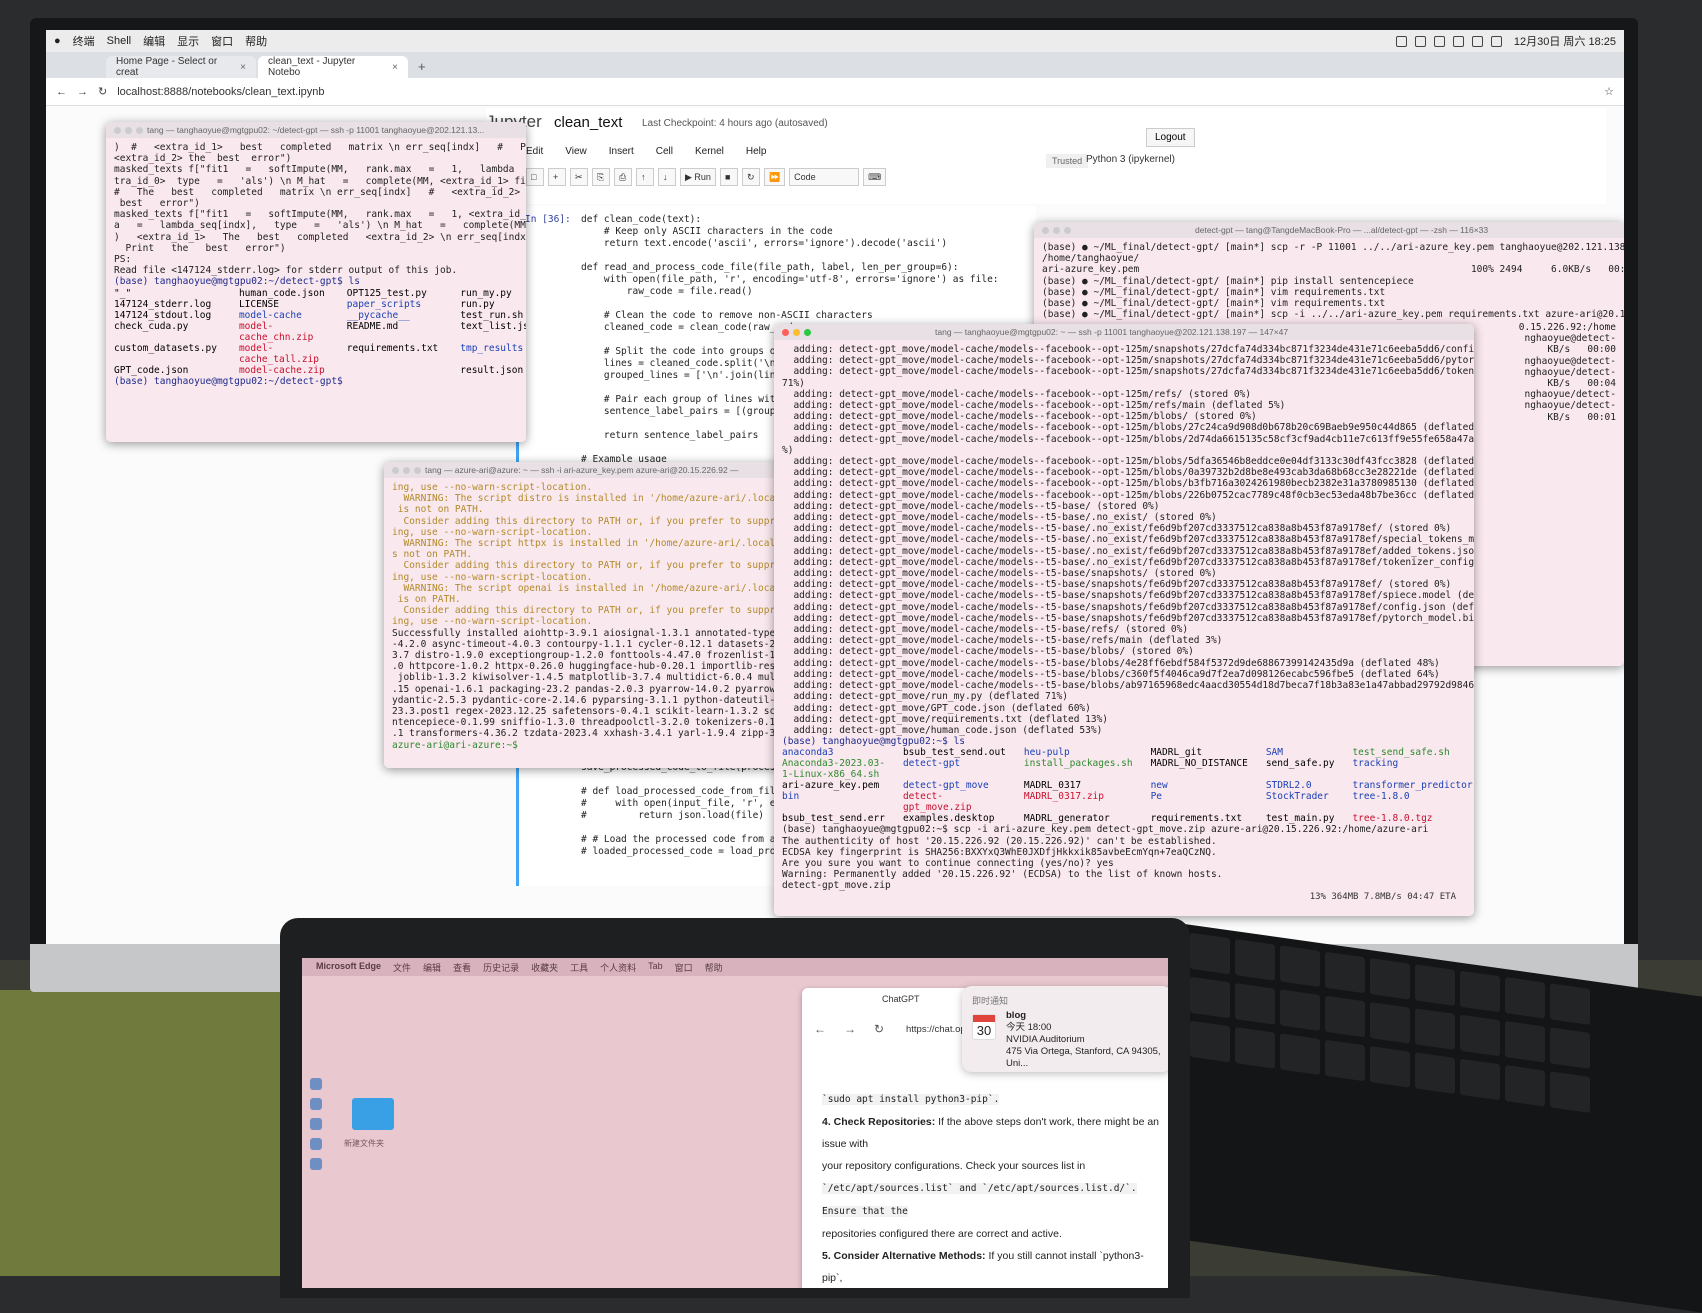 This screenshot has width=1702, height=1313. Describe the element at coordinates (576, 151) in the screenshot. I see `menu-view: View` at that location.